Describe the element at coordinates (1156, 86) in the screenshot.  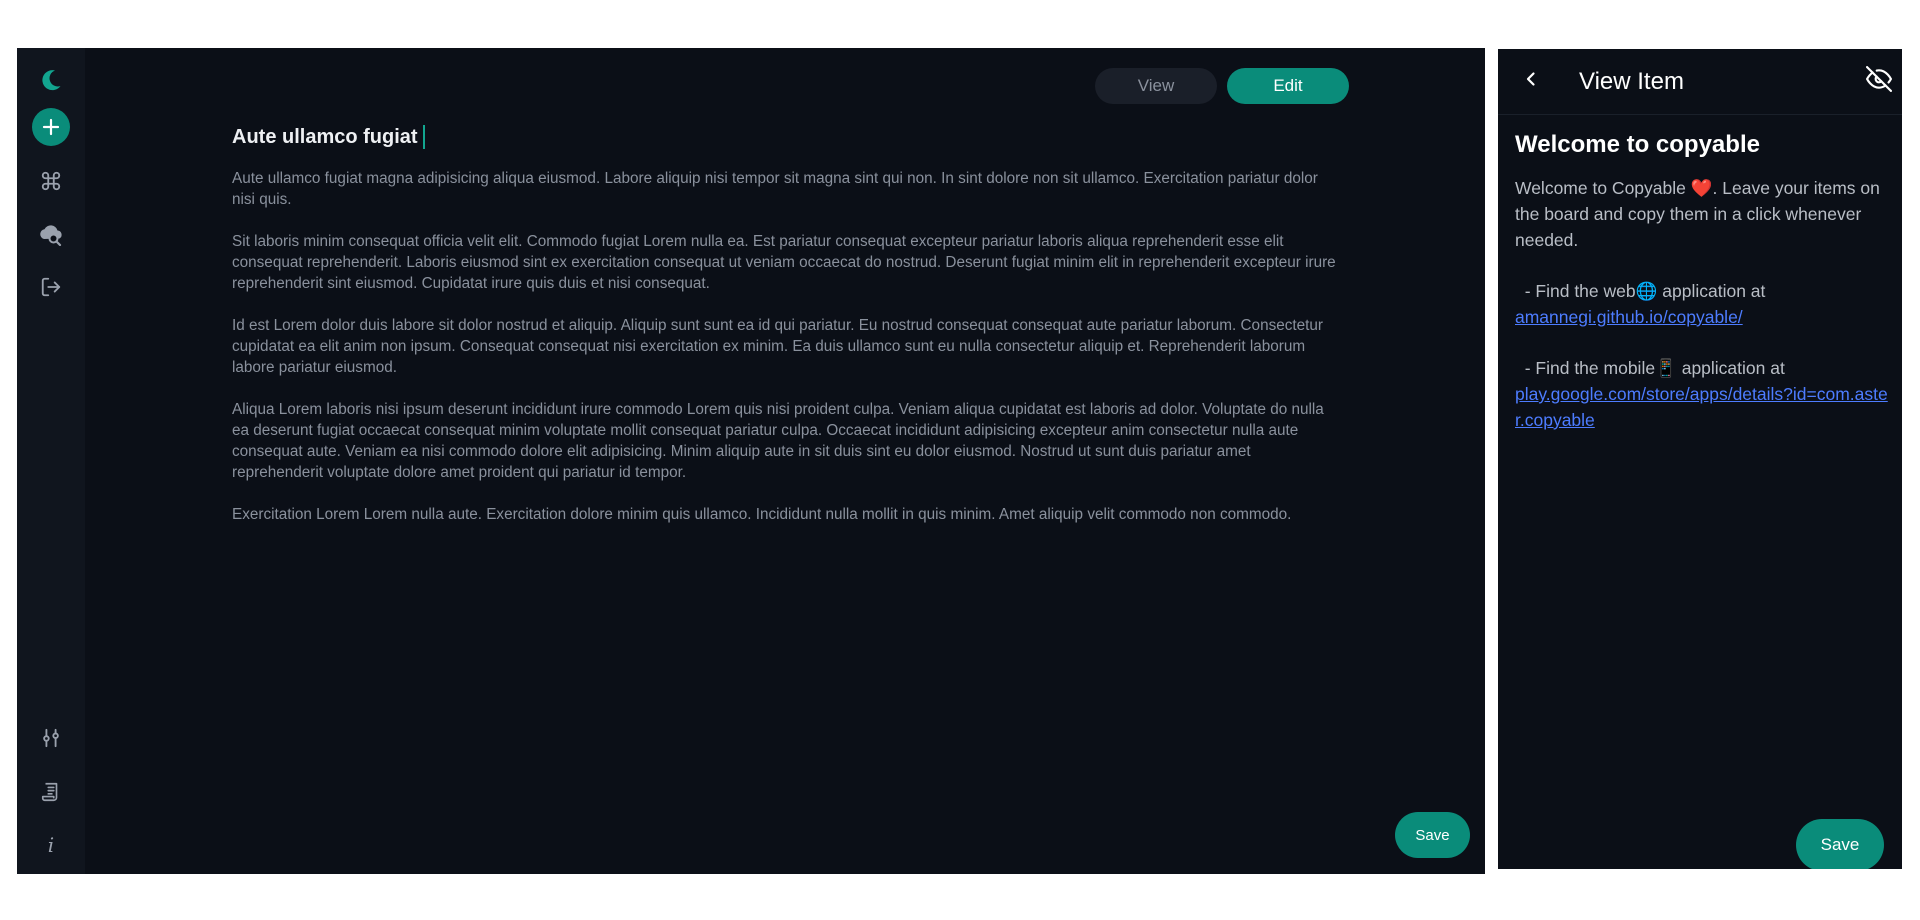
I see `view-mode-button: View` at that location.